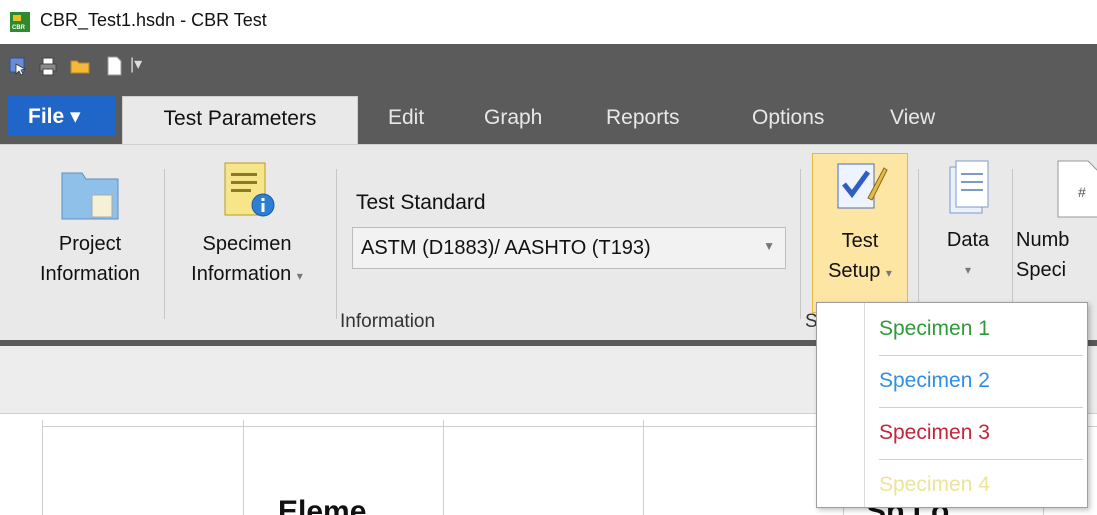 This screenshot has width=1097, height=515. I want to click on document-icon, so click(114, 66).